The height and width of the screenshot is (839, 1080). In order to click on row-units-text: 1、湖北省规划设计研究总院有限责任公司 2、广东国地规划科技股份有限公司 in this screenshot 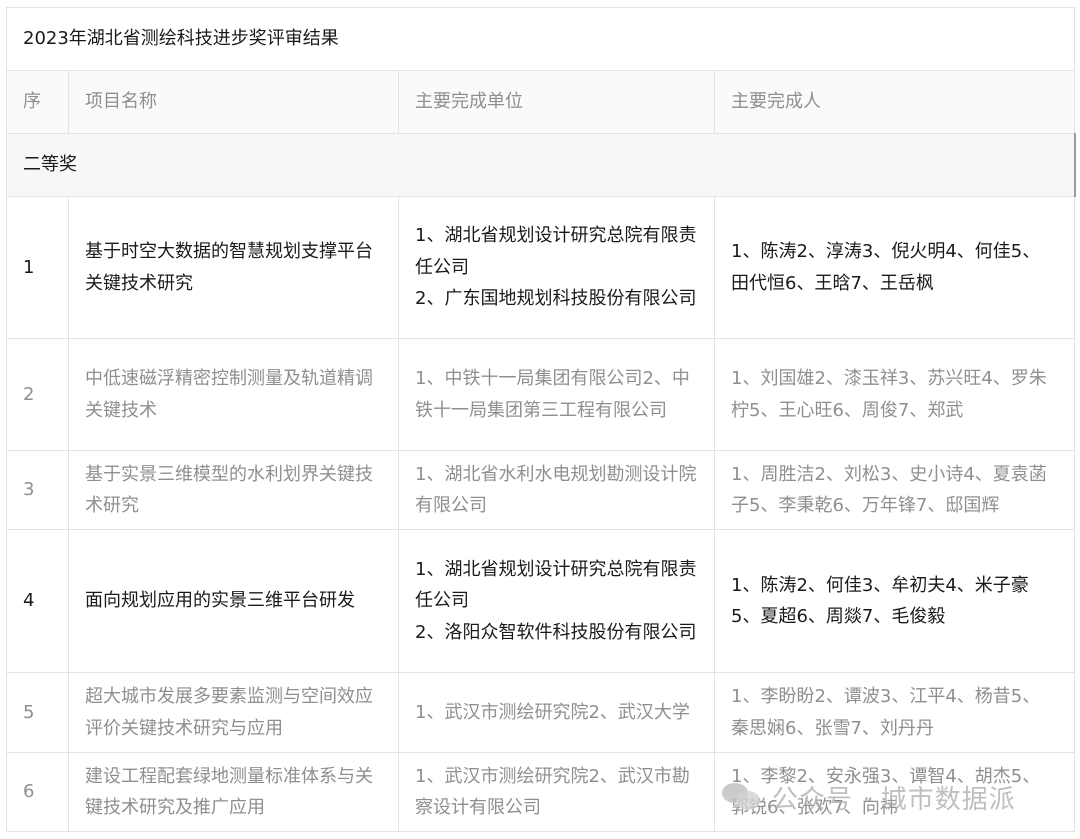, I will do `click(556, 267)`.